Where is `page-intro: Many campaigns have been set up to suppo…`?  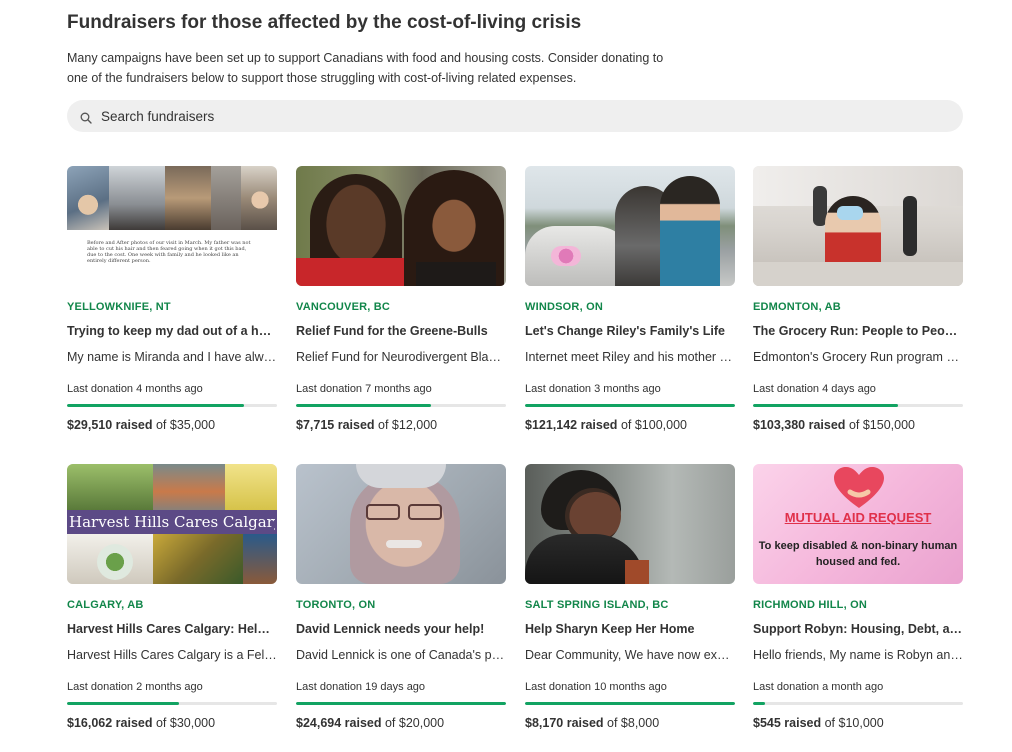 page-intro: Many campaigns have been set up to suppo… is located at coordinates (365, 68).